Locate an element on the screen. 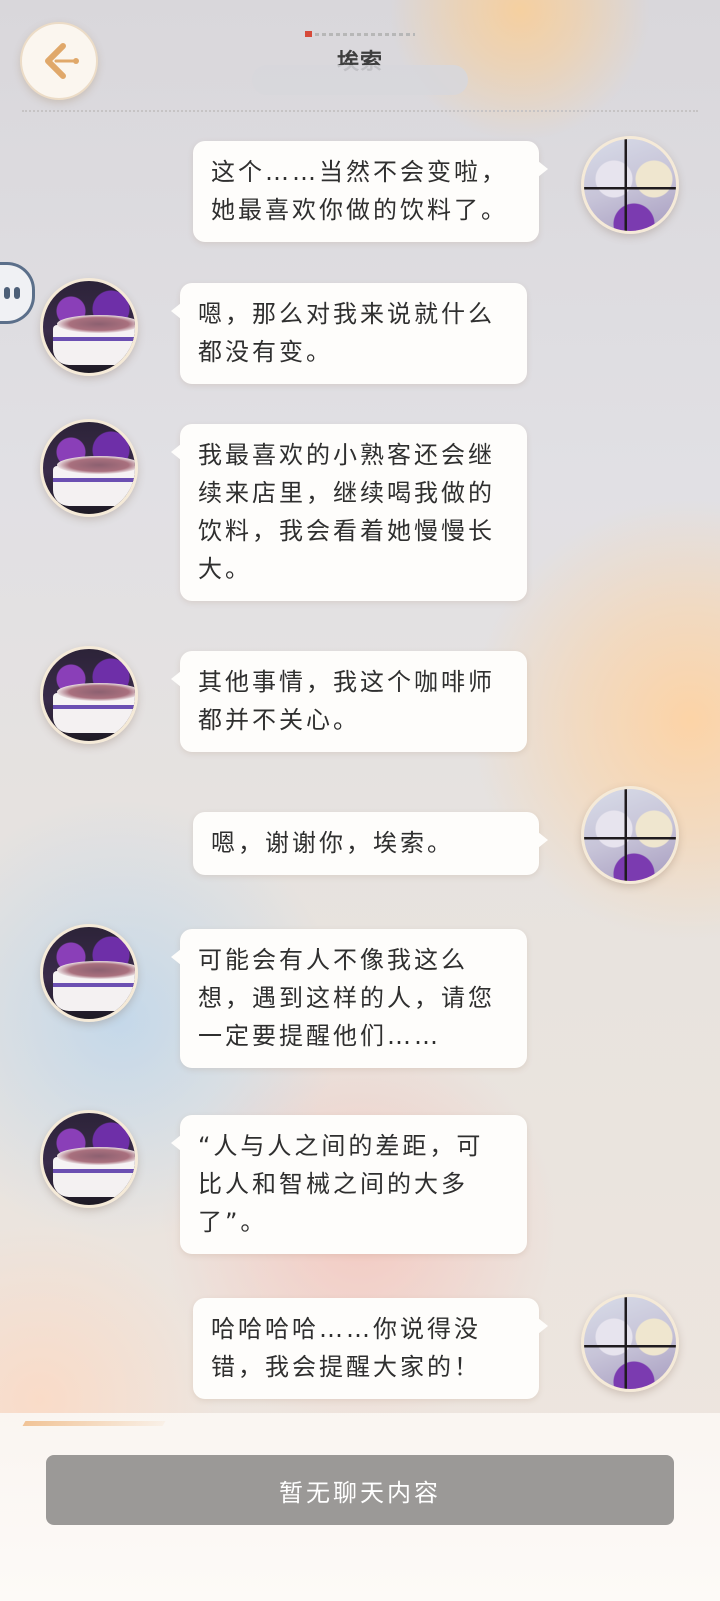  chat-bubble-npc: 其他事情，我这个咖啡师都并不关心。 is located at coordinates (349, 701).